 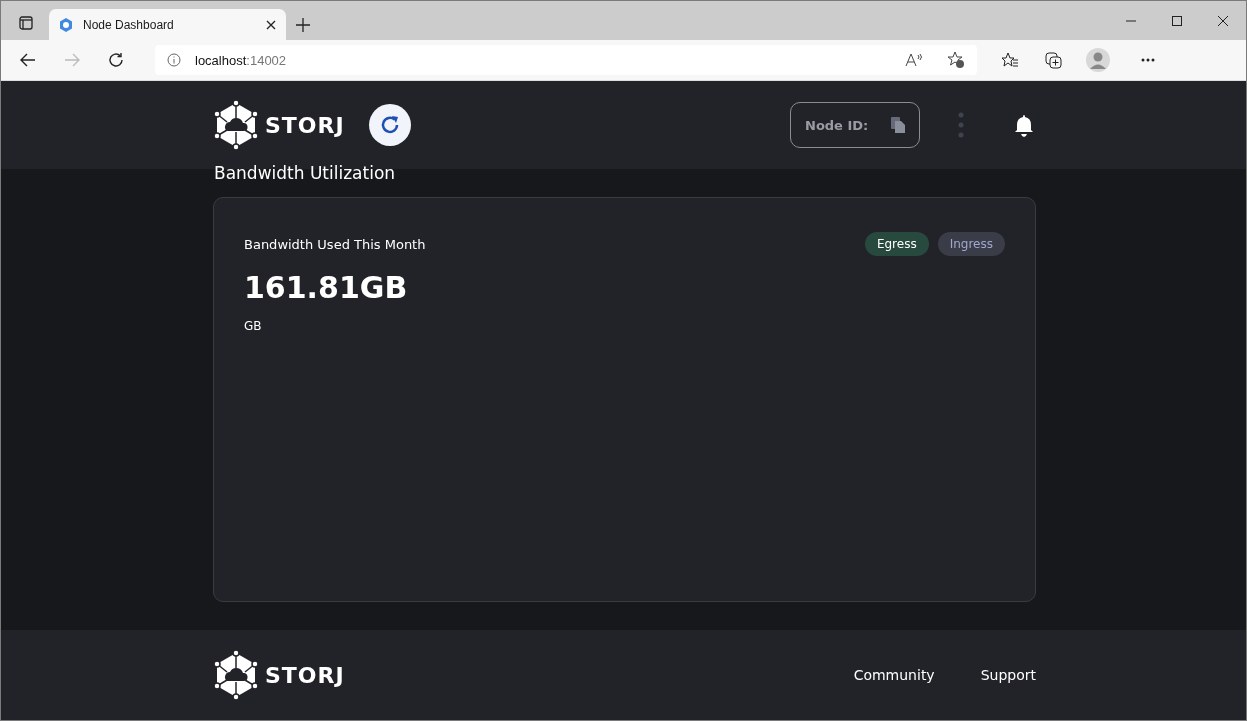 I want to click on traffic-toggle: Egress, so click(x=896, y=244).